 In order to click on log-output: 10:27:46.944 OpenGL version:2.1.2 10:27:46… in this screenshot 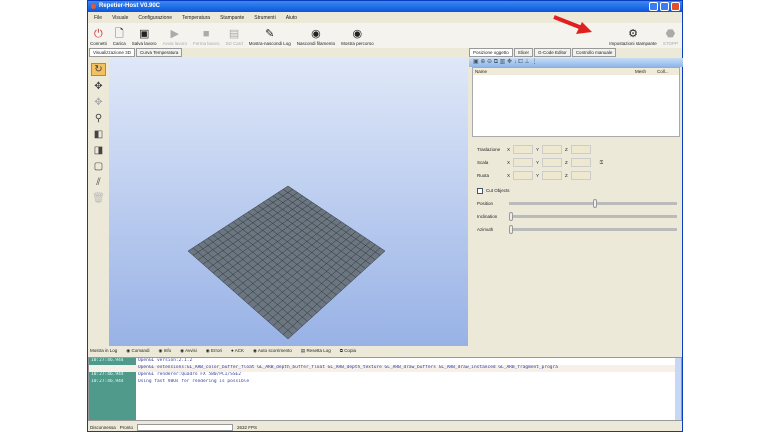, I will do `click(385, 389)`.